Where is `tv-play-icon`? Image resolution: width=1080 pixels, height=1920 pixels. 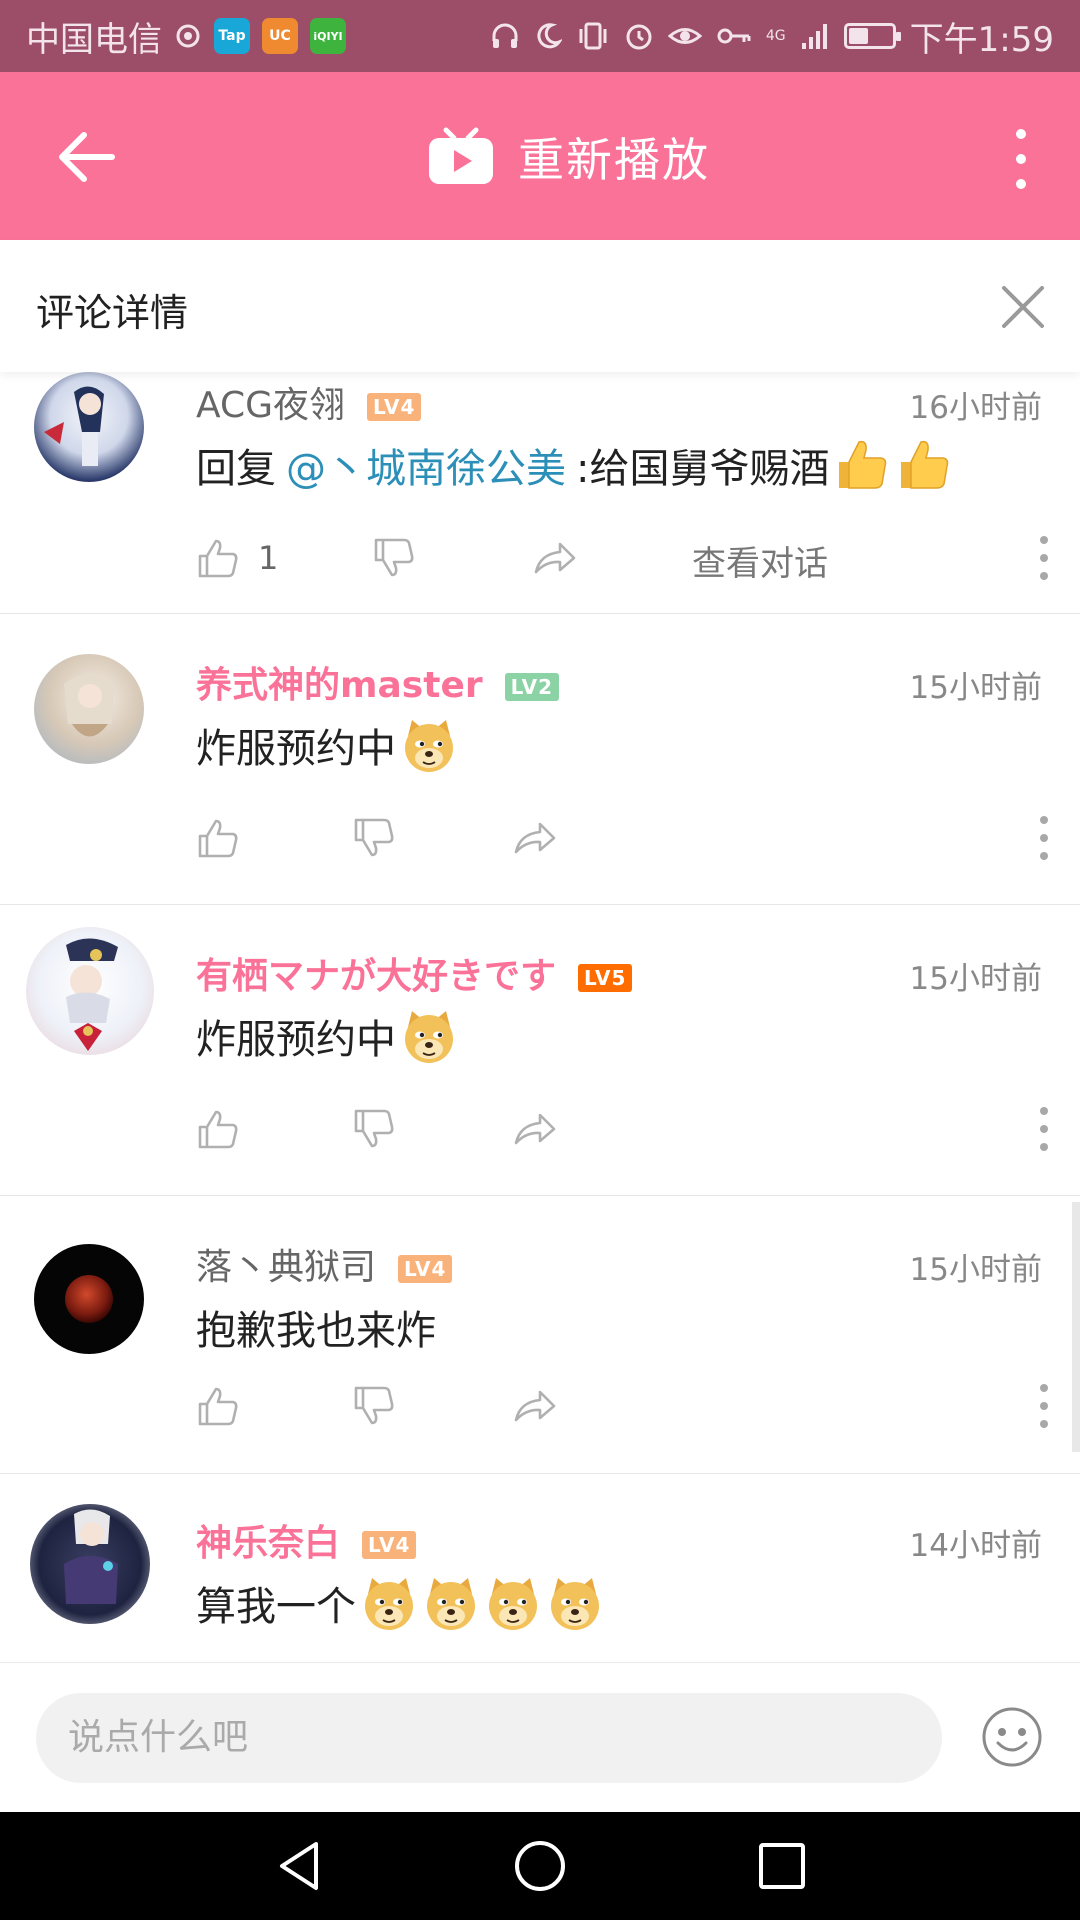
tv-play-icon is located at coordinates (461, 155).